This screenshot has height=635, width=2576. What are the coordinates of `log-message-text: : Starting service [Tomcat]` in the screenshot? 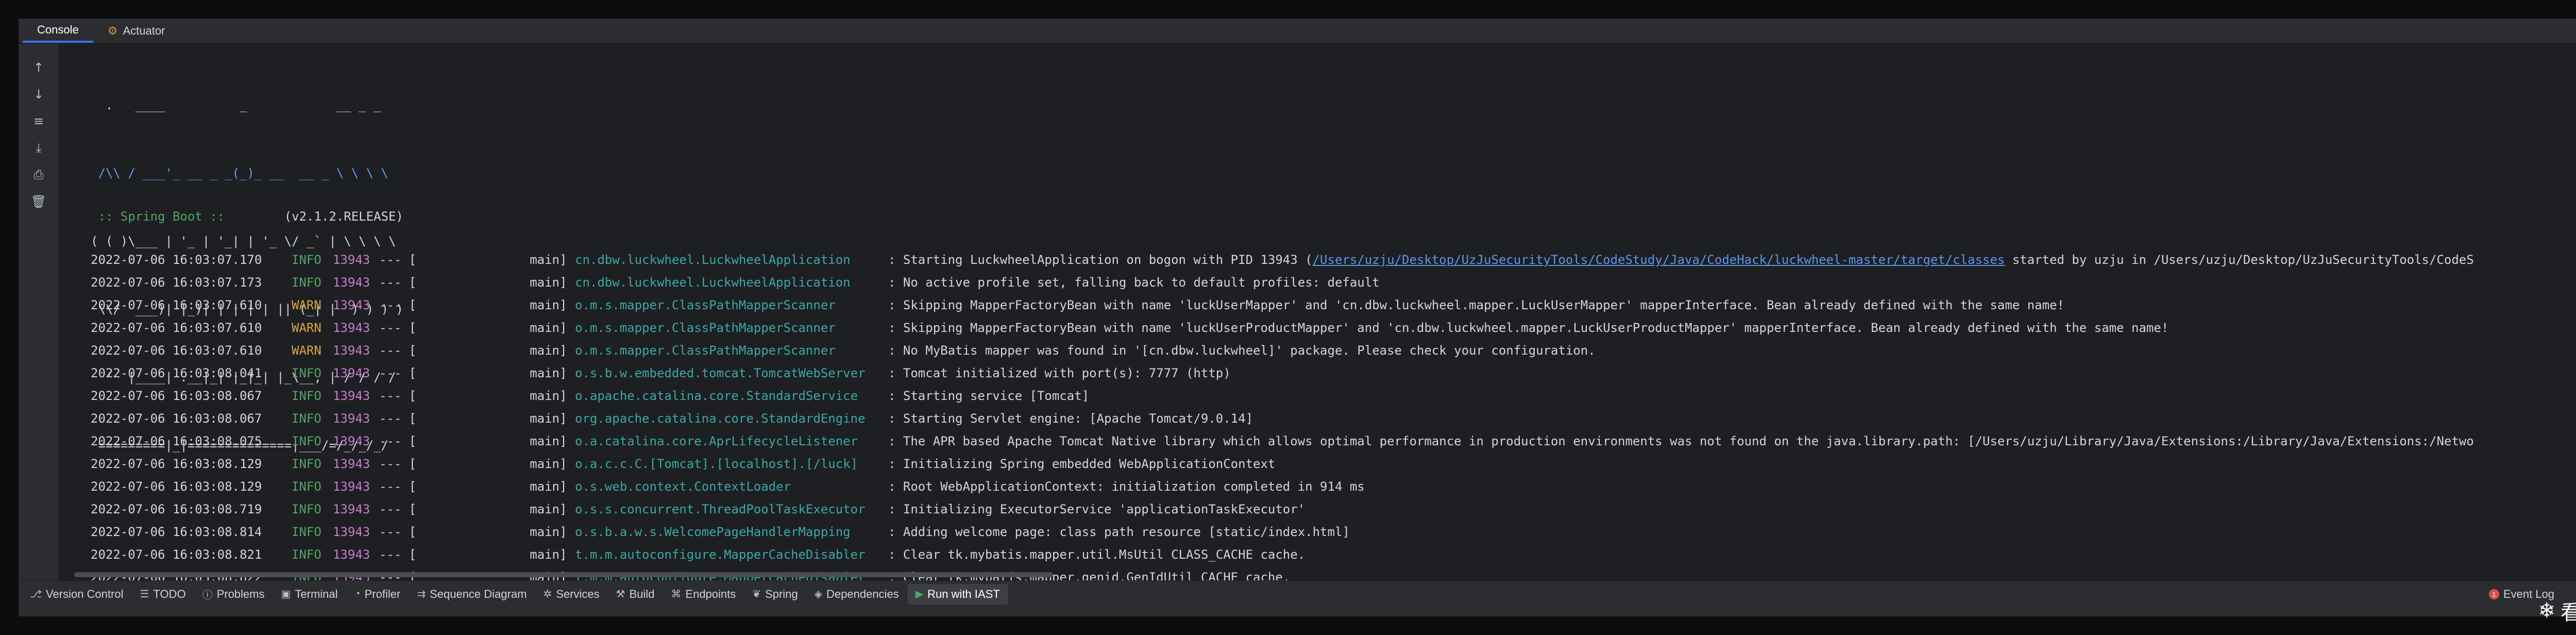 It's located at (989, 396).